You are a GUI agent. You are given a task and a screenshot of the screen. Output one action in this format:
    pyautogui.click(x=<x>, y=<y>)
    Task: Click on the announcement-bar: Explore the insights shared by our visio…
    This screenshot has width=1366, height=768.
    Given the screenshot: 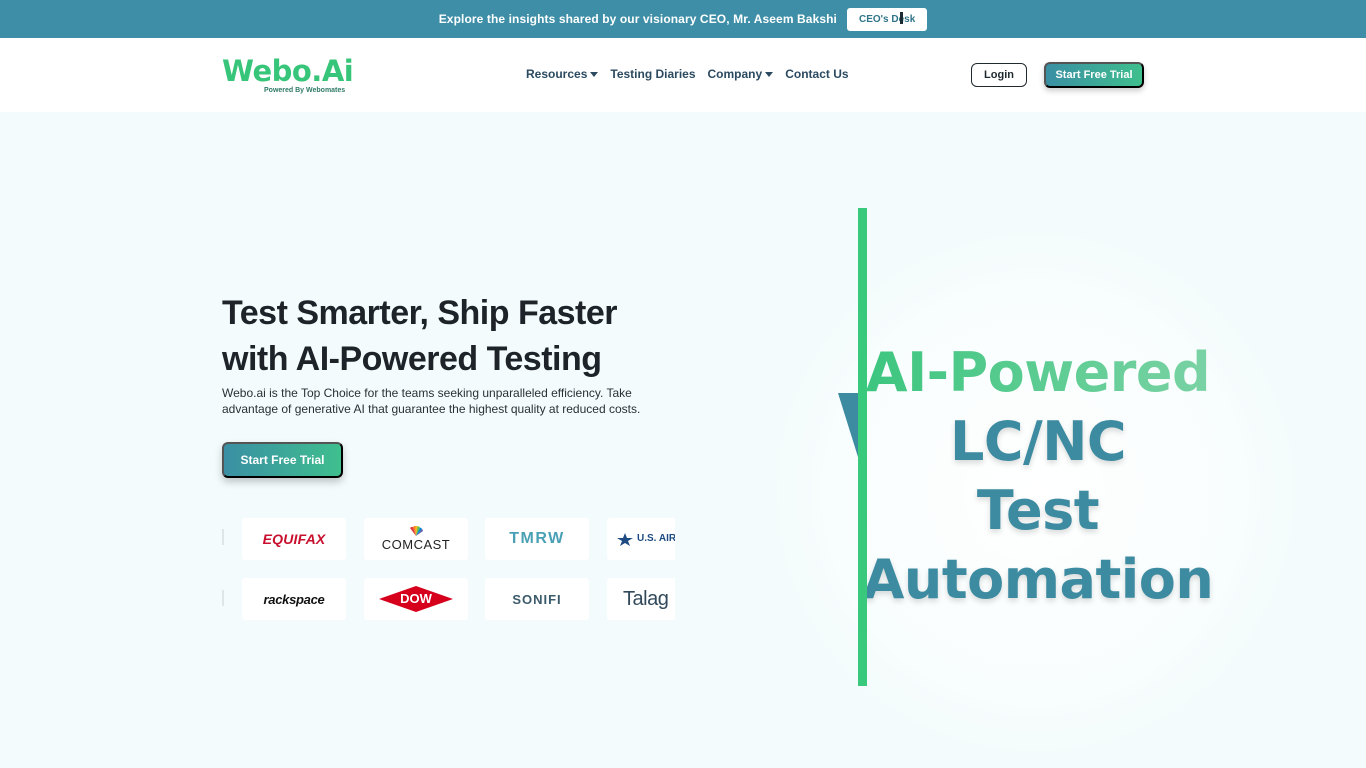 What is the action you would take?
    pyautogui.click(x=683, y=19)
    